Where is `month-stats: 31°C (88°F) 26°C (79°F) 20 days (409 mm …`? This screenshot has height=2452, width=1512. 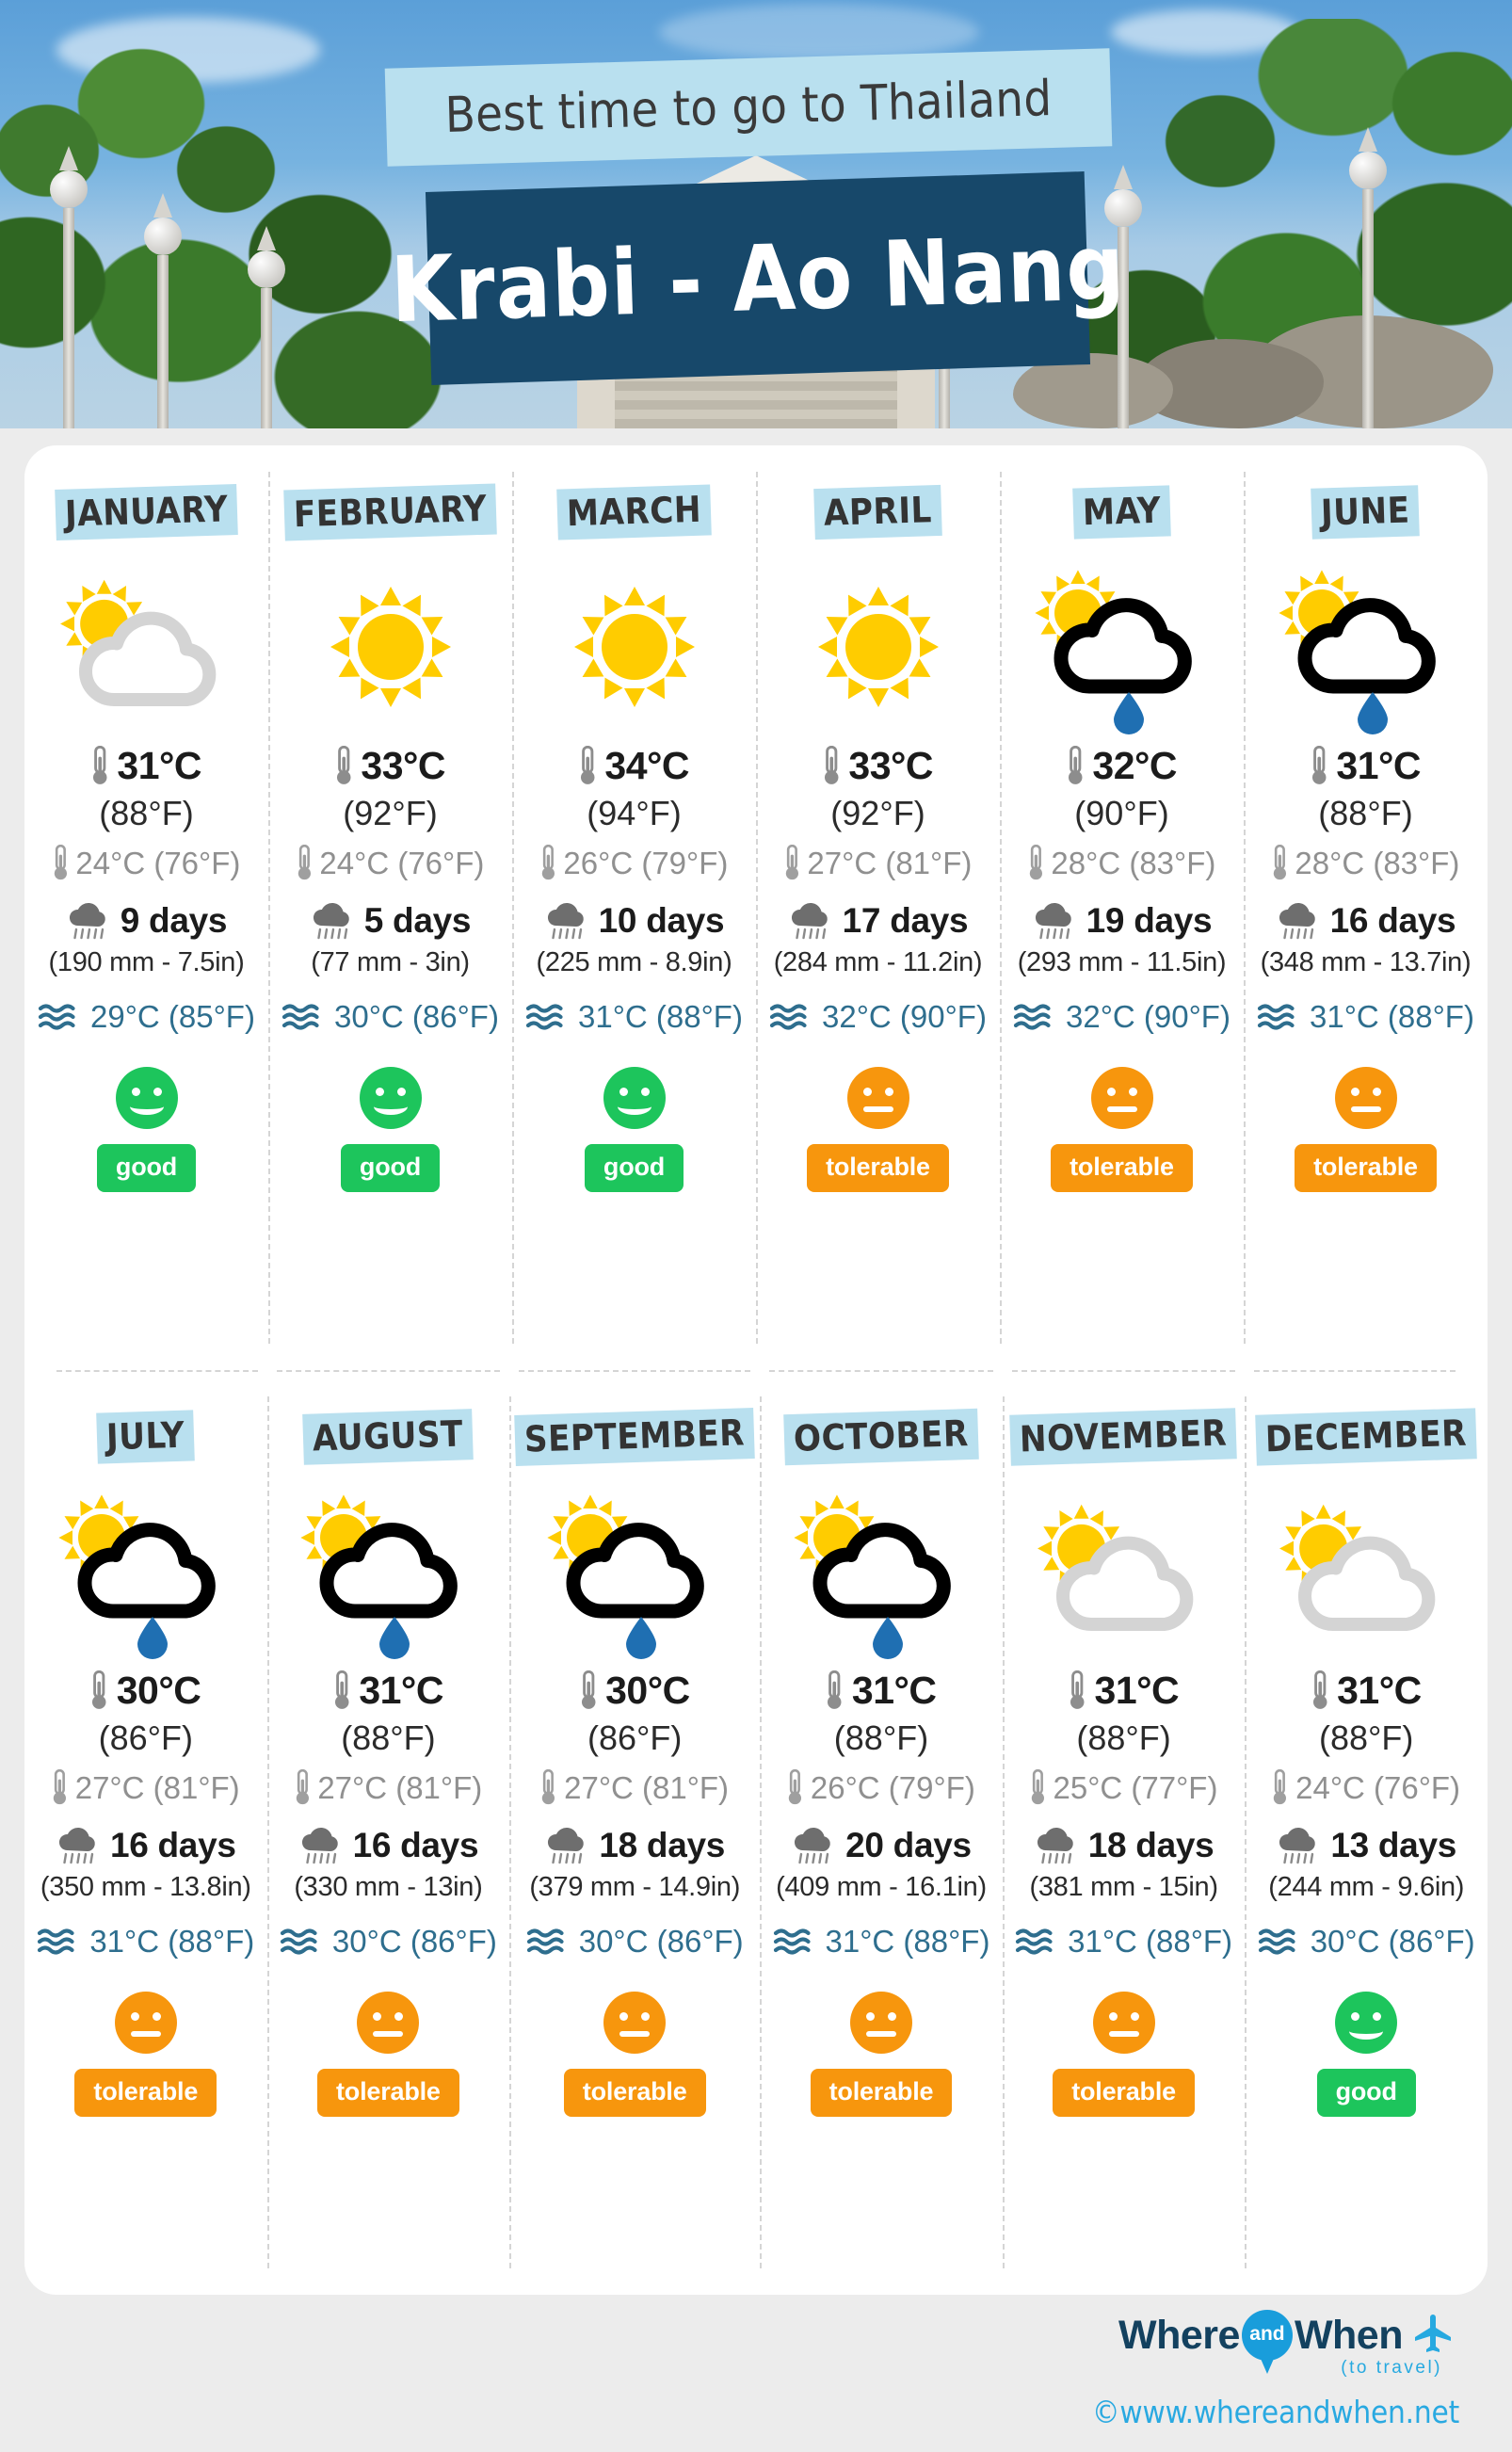
month-stats: 31°C (88°F) 26°C (79°F) 20 days (409 mm … is located at coordinates (881, 1891).